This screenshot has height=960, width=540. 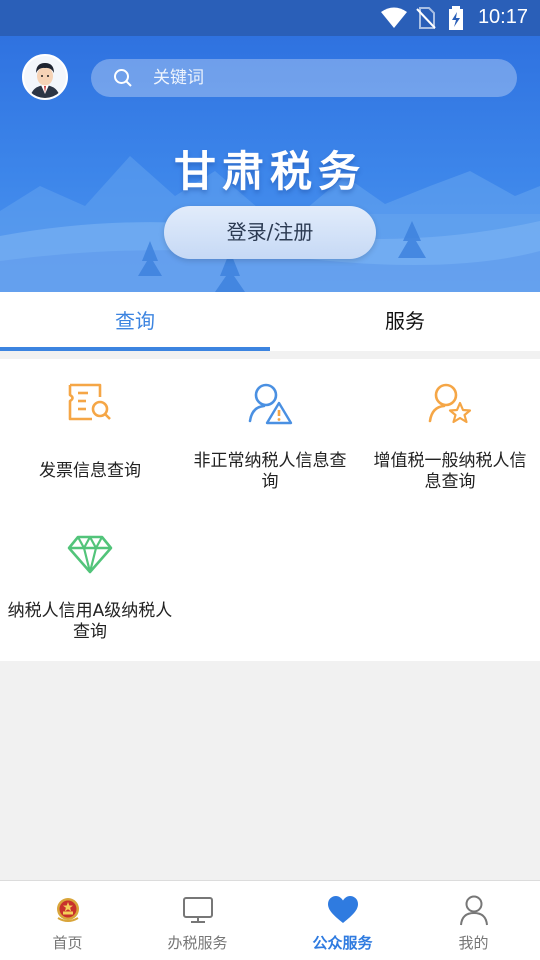 What do you see at coordinates (135, 349) in the screenshot?
I see `tab-indicator` at bounding box center [135, 349].